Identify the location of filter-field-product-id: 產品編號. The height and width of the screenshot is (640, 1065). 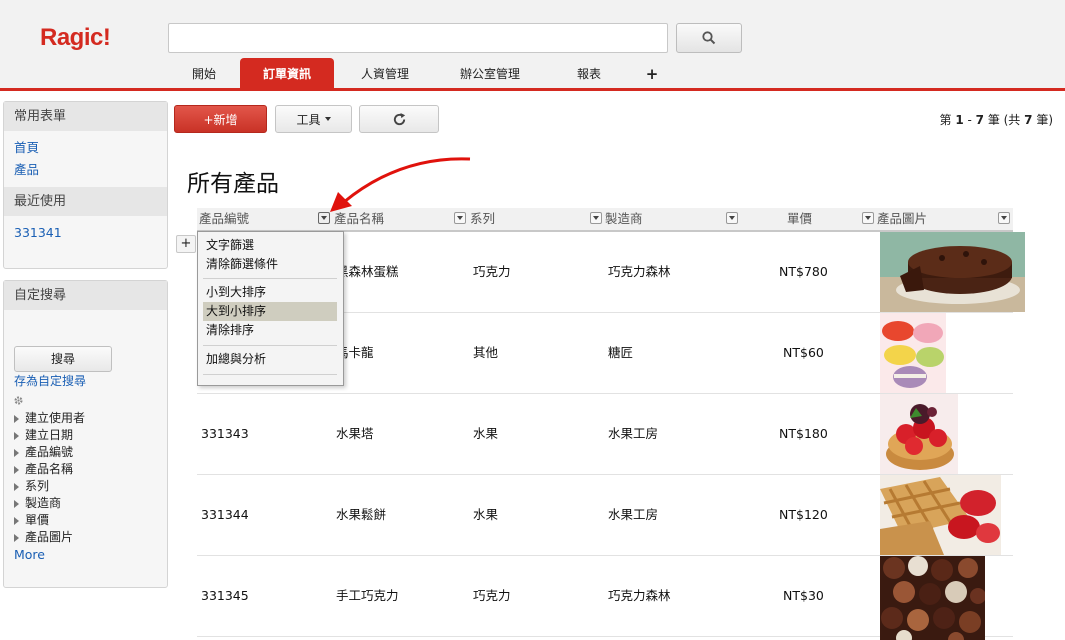
(85, 452).